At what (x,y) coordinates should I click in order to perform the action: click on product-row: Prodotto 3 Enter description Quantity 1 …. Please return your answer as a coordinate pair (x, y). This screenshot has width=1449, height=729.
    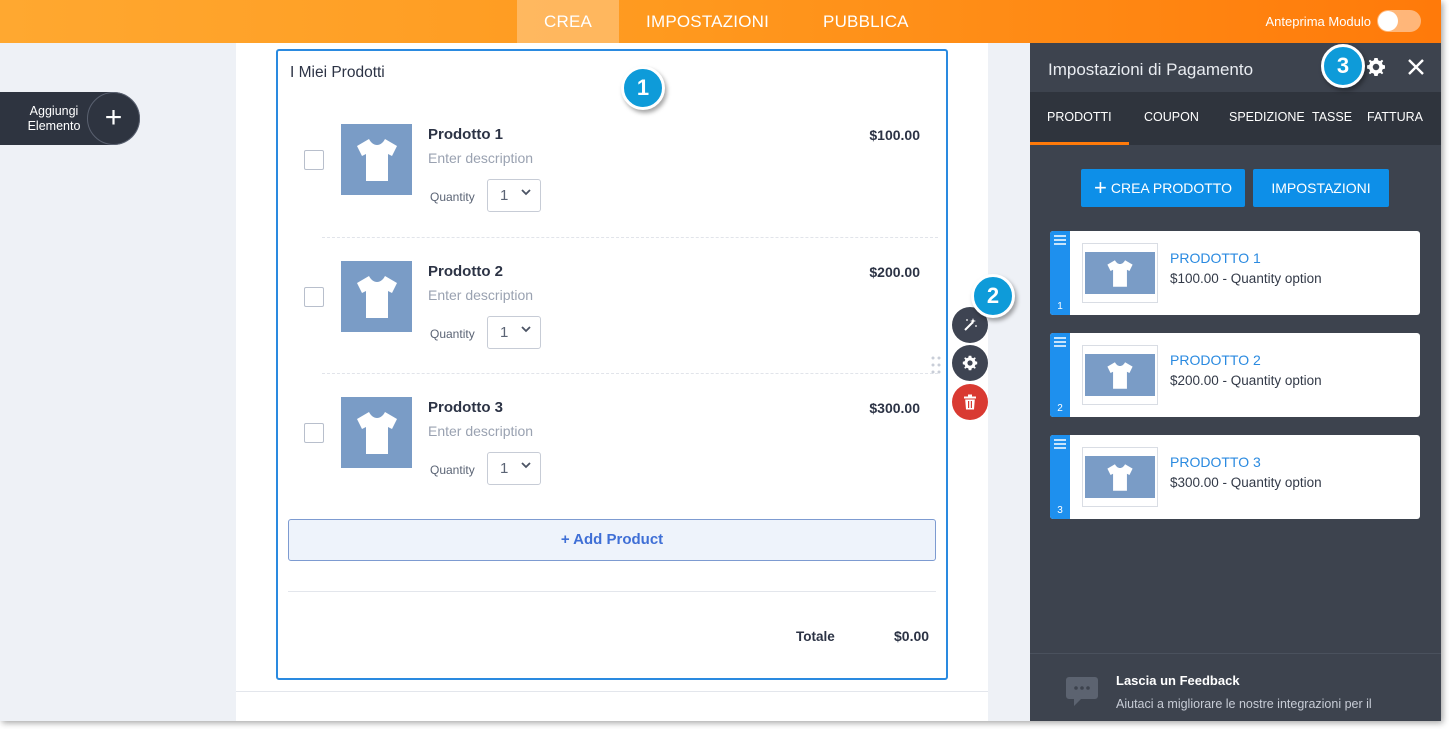
    Looking at the image, I should click on (612, 447).